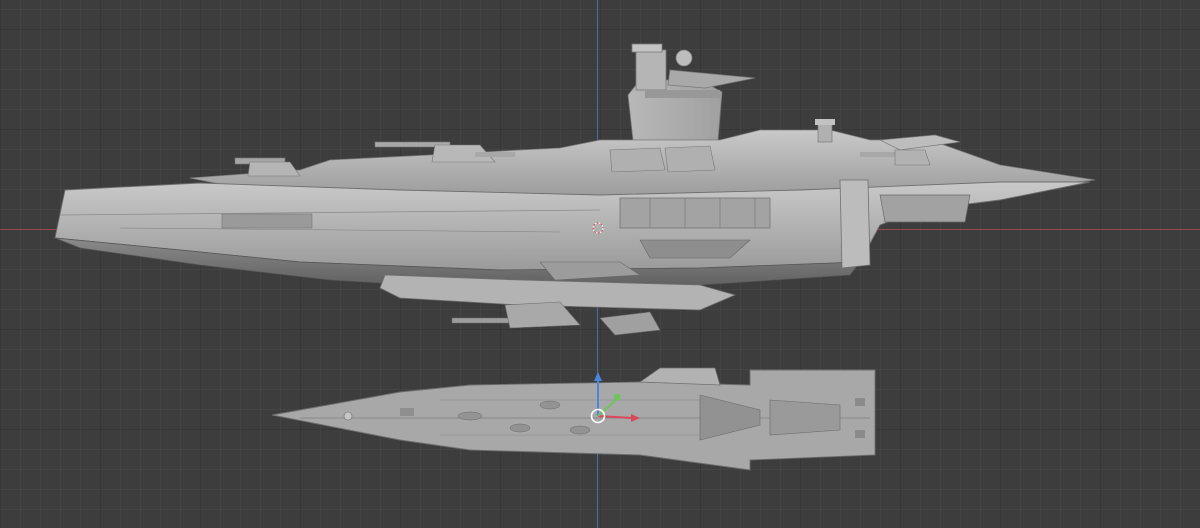  Describe the element at coordinates (608, 405) in the screenshot. I see `gizmo-y-arrow` at that location.